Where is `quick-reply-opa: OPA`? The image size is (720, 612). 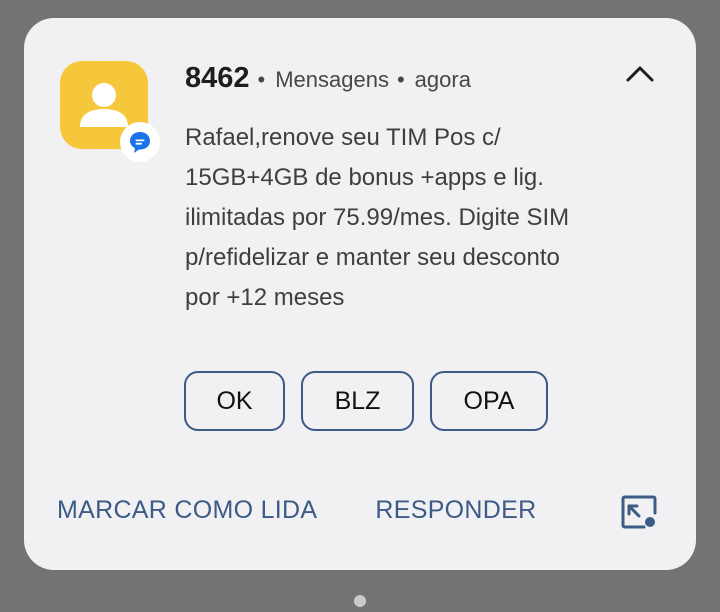 quick-reply-opa: OPA is located at coordinates (489, 401).